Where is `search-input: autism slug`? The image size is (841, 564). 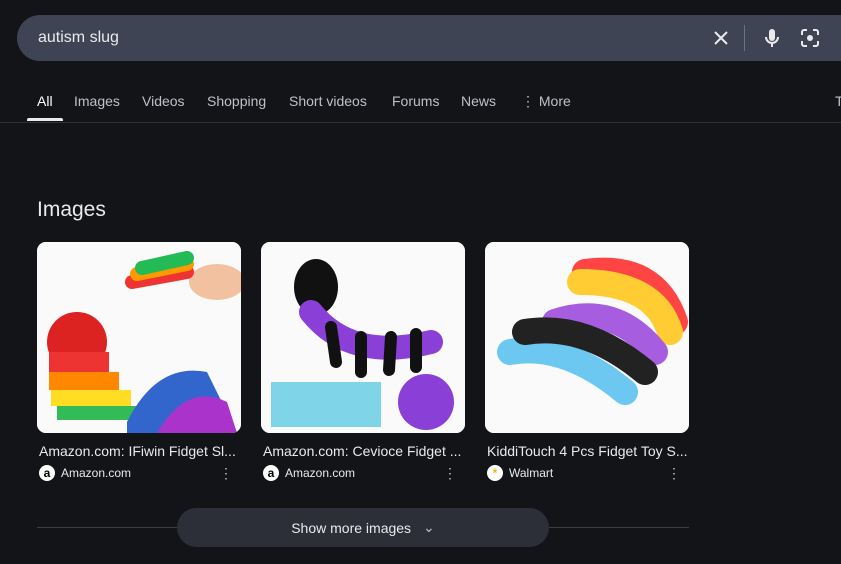
search-input: autism slug is located at coordinates (78, 38).